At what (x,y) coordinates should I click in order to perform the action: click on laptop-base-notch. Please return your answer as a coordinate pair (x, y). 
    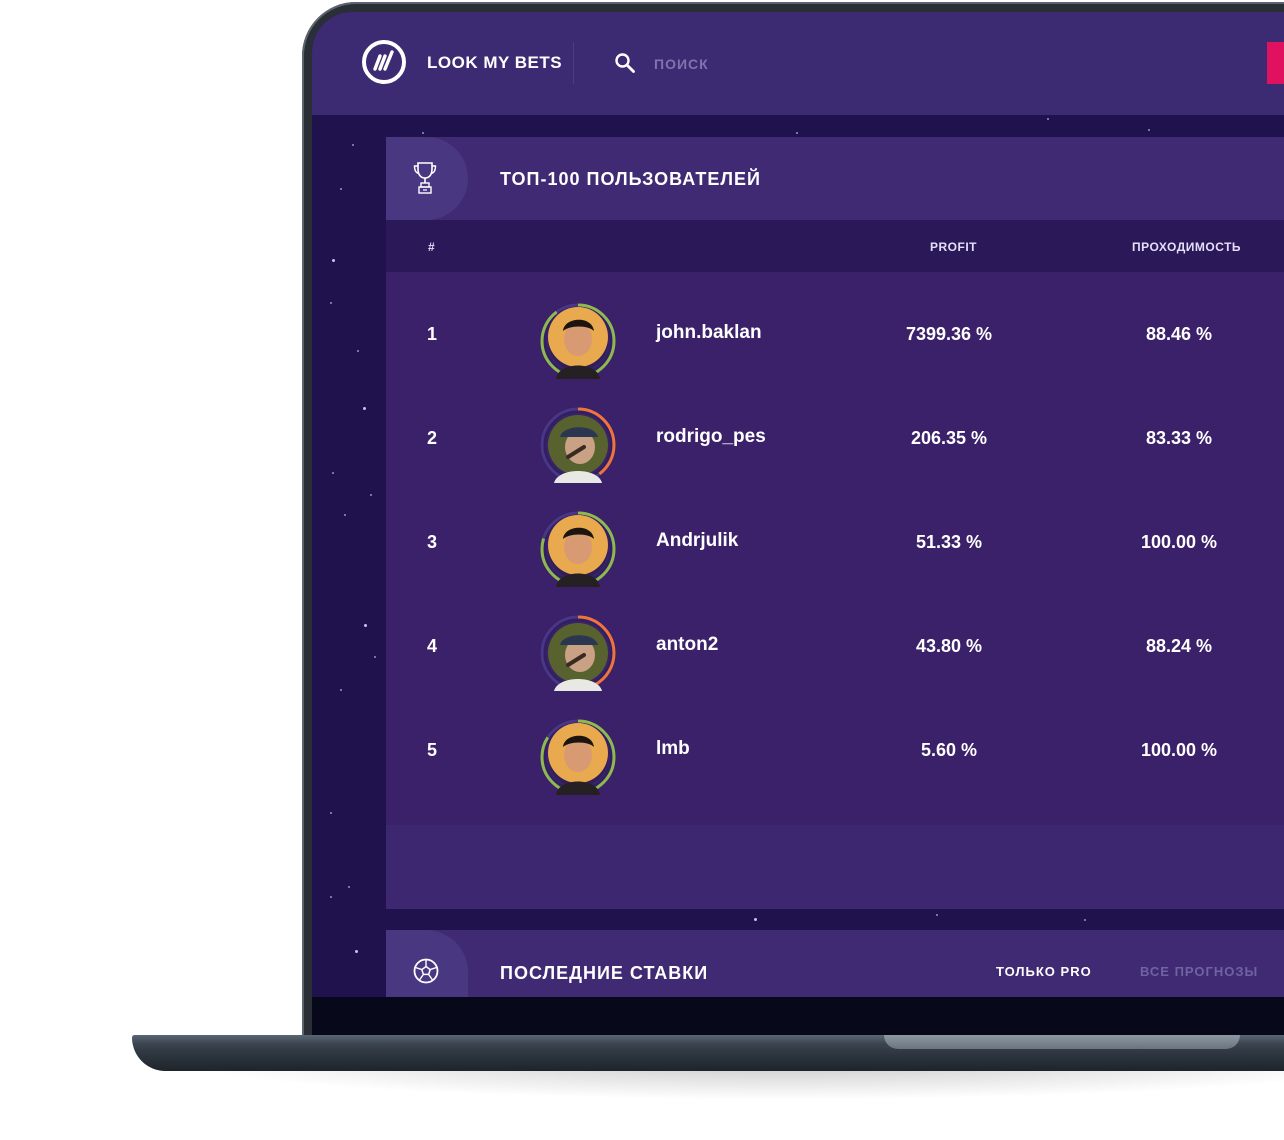
    Looking at the image, I should click on (1062, 1042).